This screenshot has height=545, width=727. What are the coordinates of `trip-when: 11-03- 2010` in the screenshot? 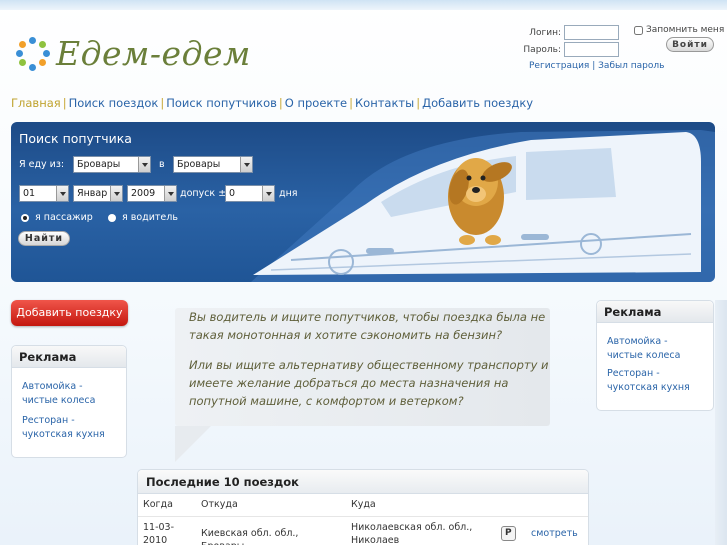 It's located at (167, 530).